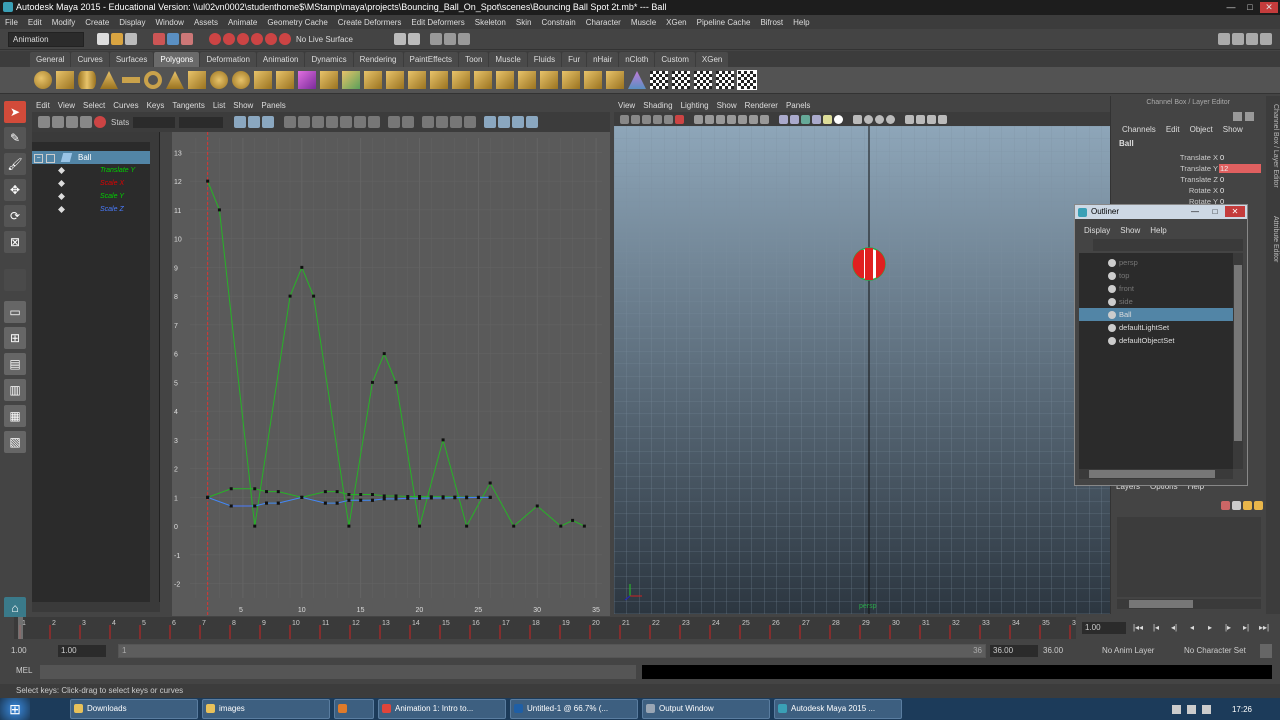 This screenshot has height=720, width=1280. Describe the element at coordinates (1238, 361) in the screenshot. I see `outliner-vscrollbar` at that location.